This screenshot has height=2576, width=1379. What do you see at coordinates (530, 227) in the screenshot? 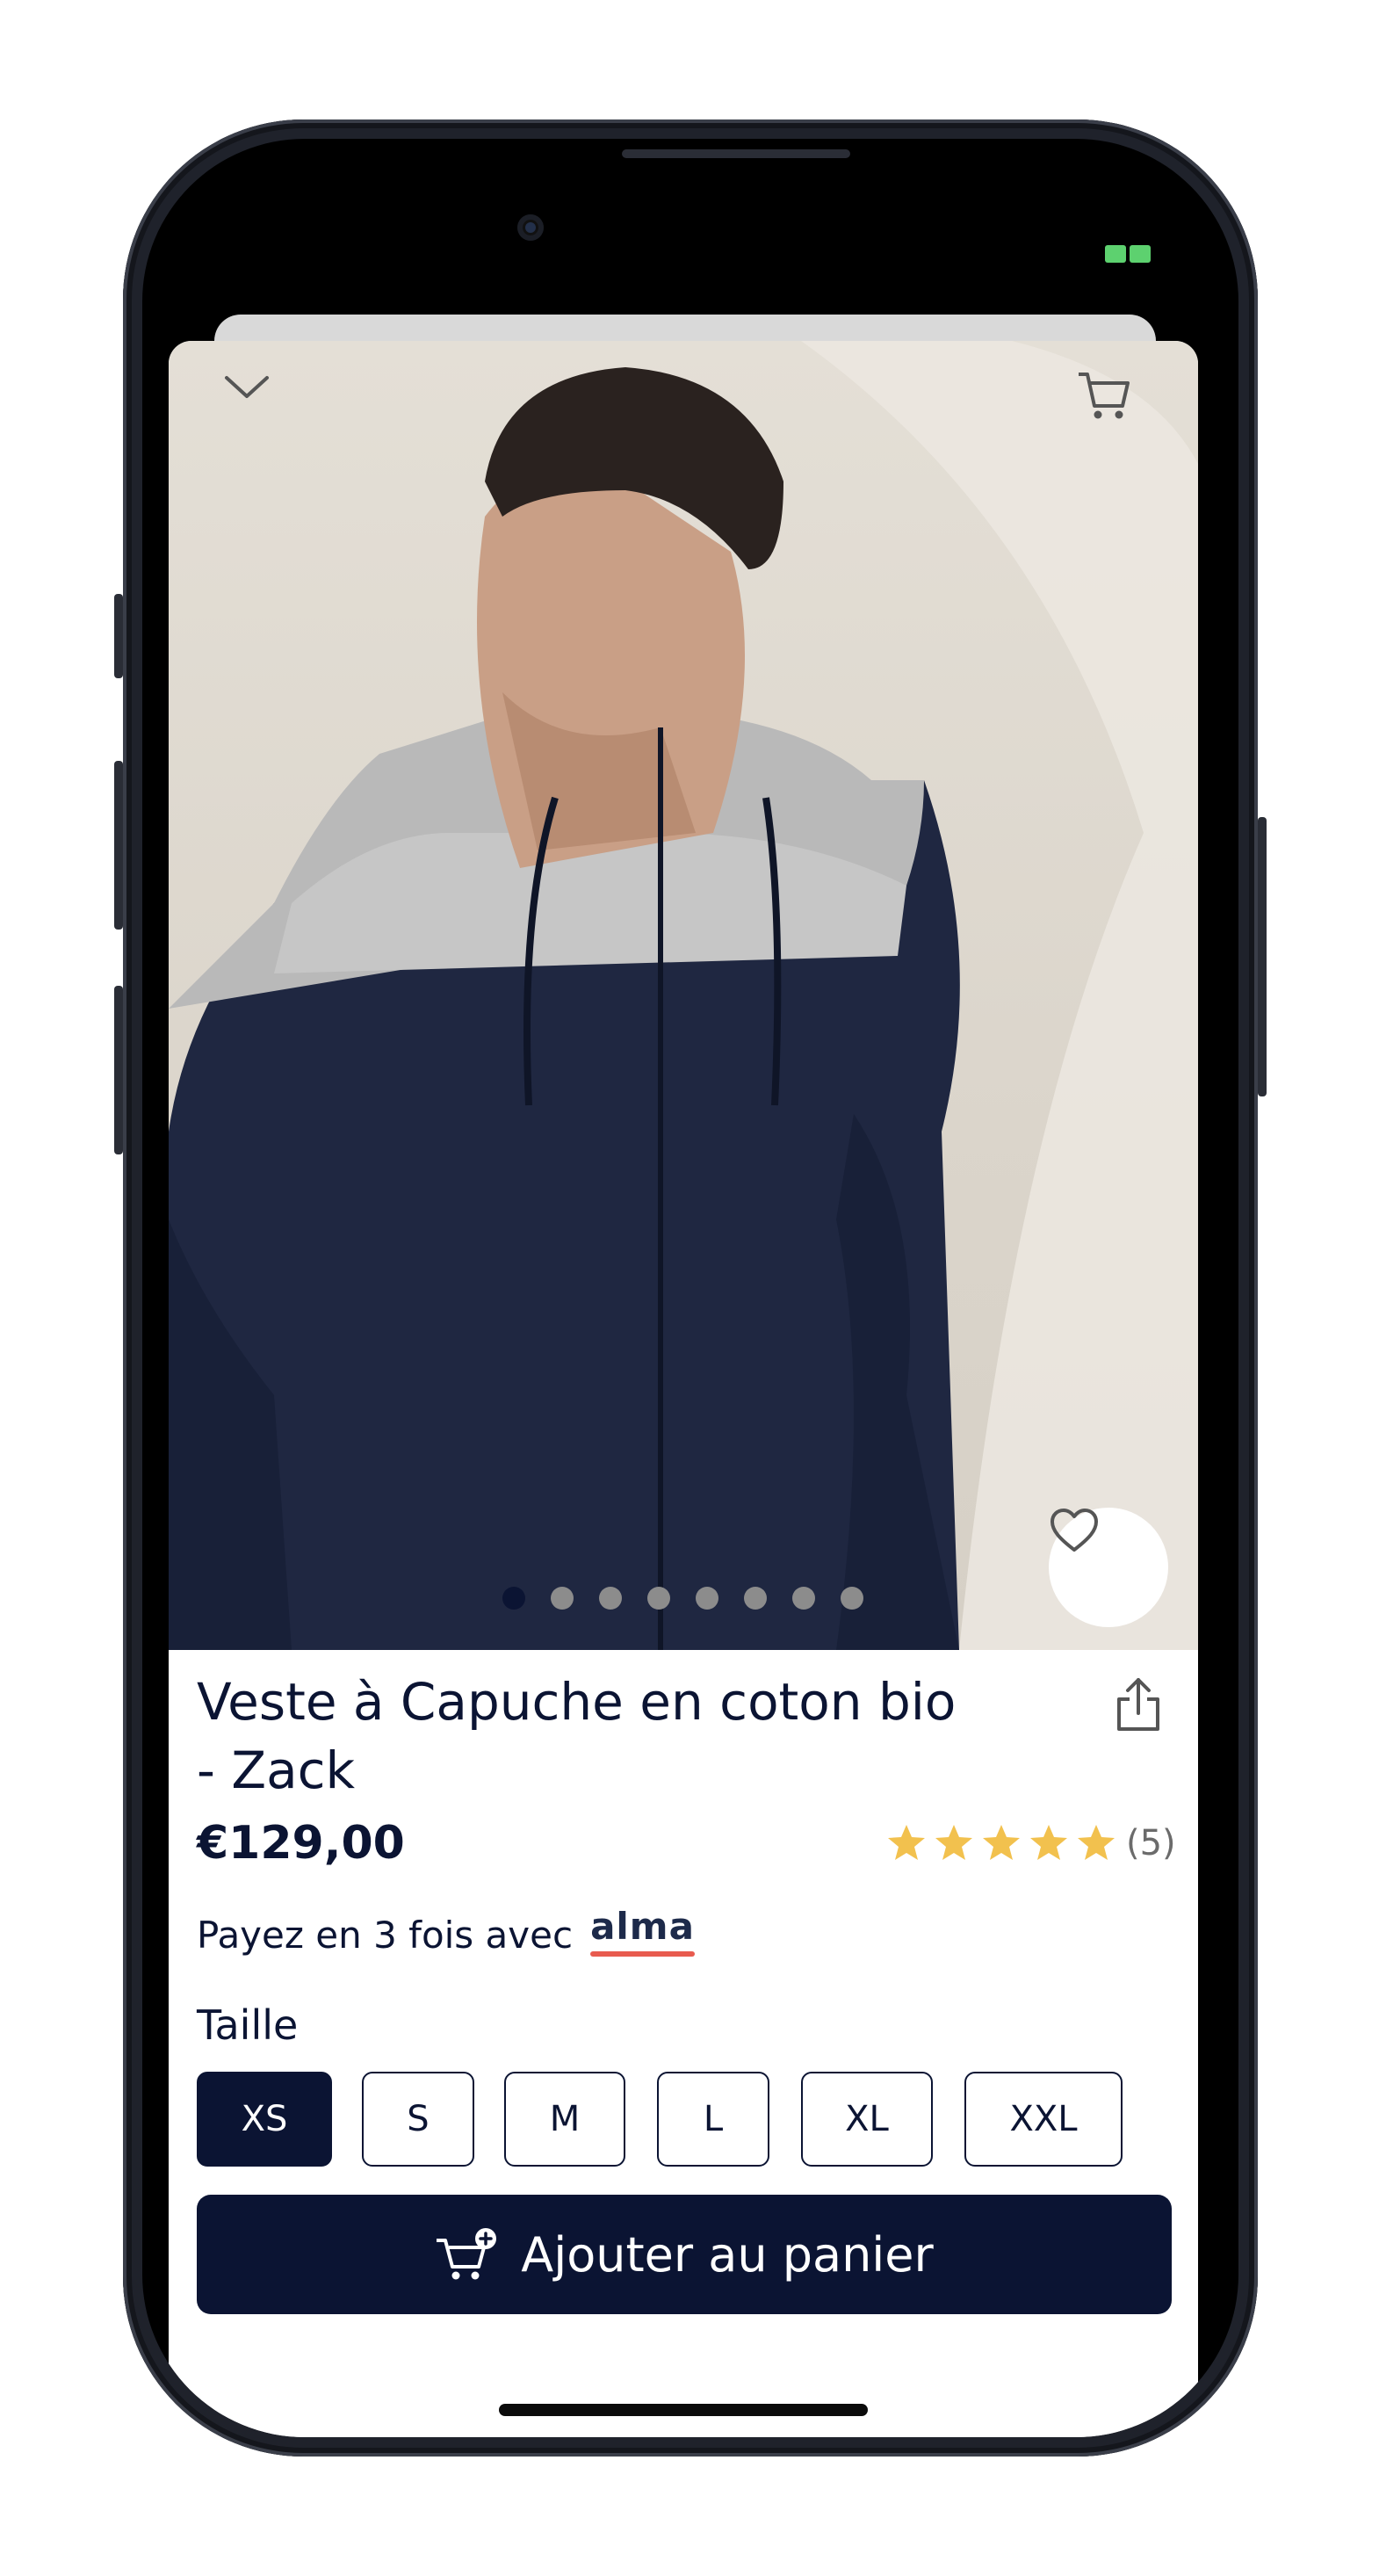
I see `front-camera` at bounding box center [530, 227].